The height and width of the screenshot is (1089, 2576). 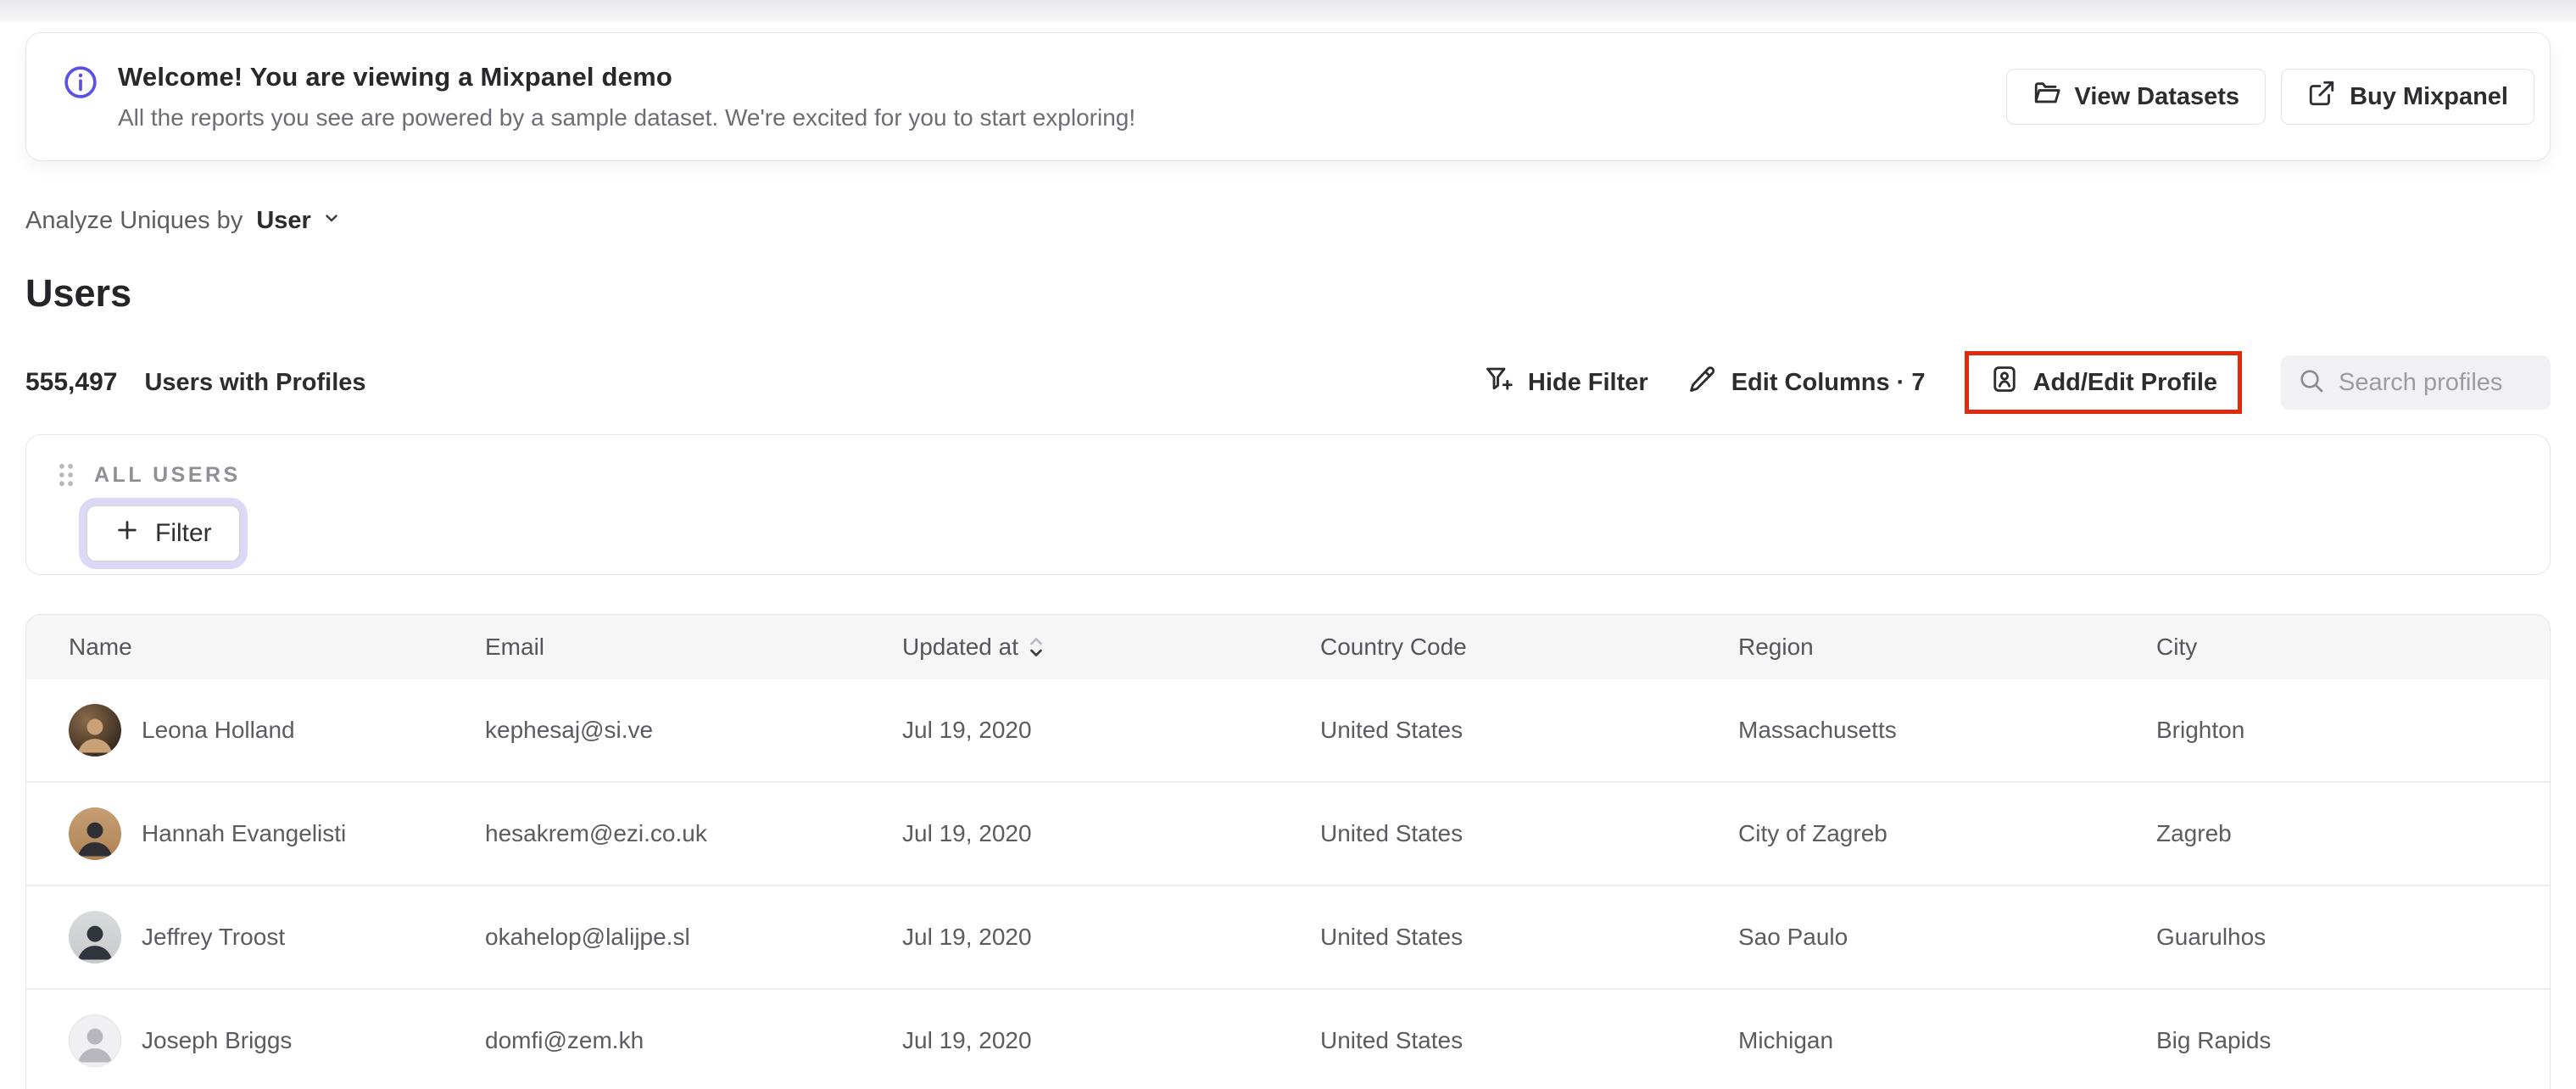 I want to click on analyze-by-dropdown: User, so click(x=299, y=221).